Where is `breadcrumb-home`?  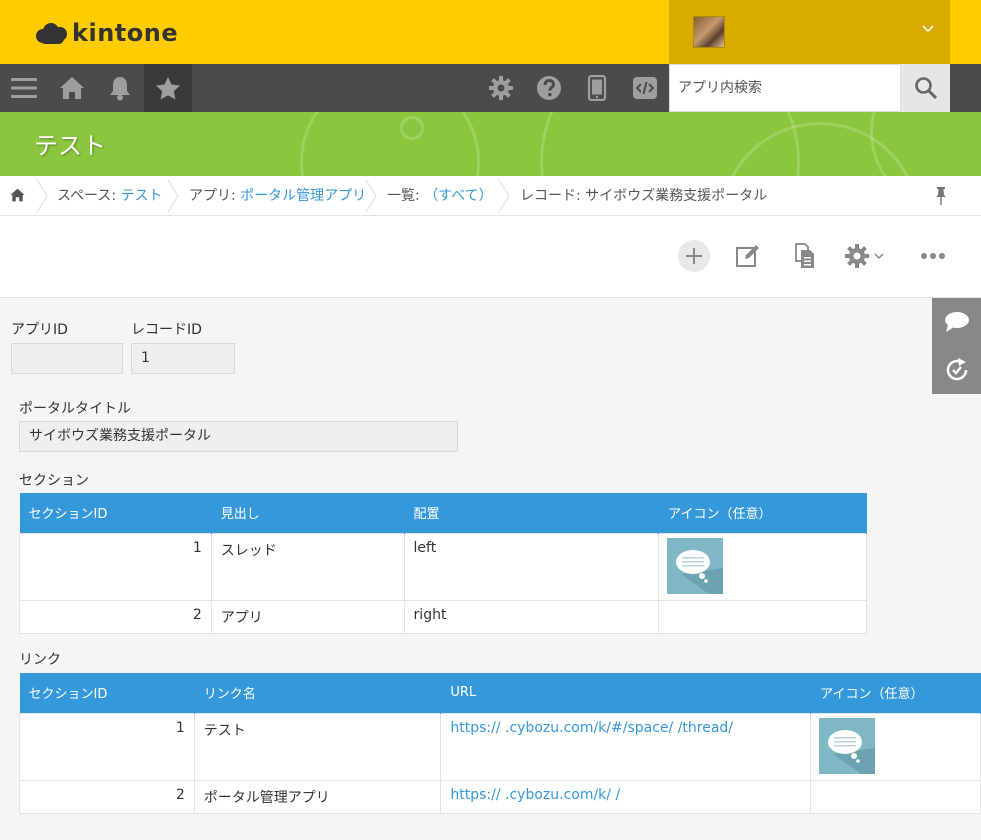 breadcrumb-home is located at coordinates (17, 196).